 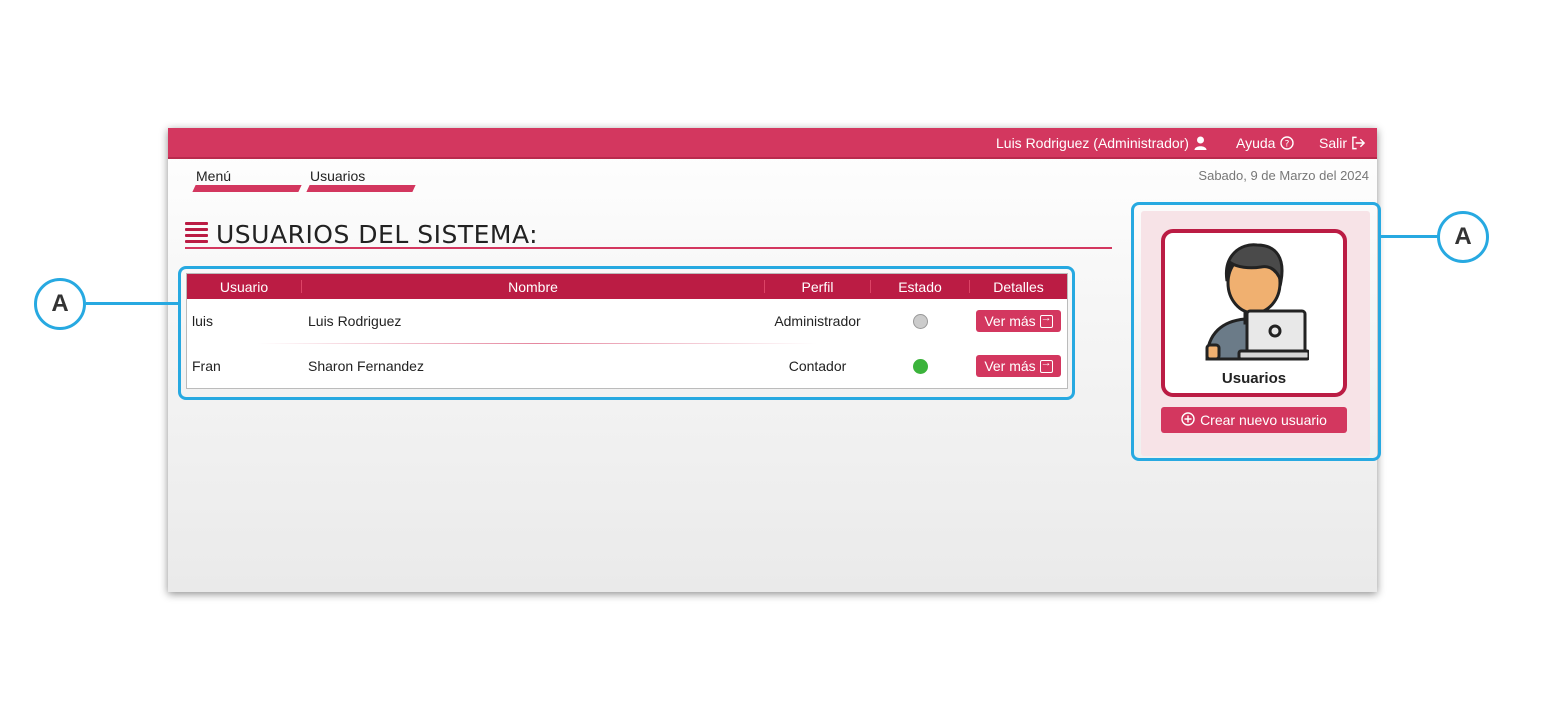 I want to click on help-link: Ayuda ?, so click(x=1265, y=143).